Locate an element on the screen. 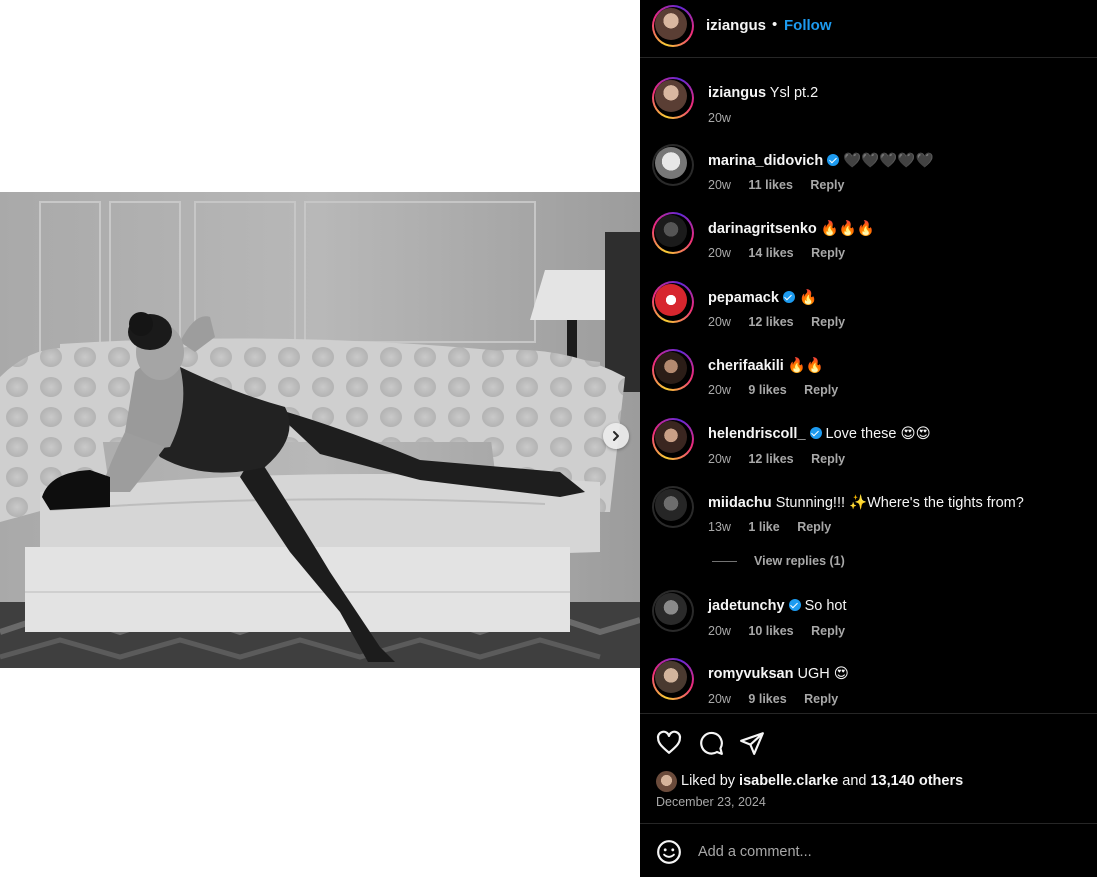 This screenshot has height=878, width=1097. follow-button: Follow is located at coordinates (808, 25).